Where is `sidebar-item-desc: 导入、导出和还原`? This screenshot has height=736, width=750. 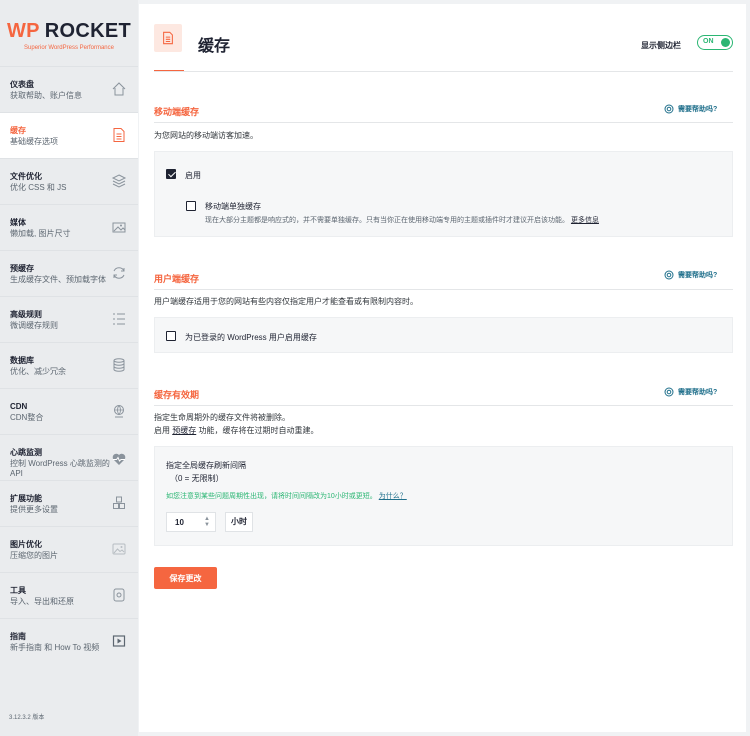 sidebar-item-desc: 导入、导出和还原 is located at coordinates (42, 601).